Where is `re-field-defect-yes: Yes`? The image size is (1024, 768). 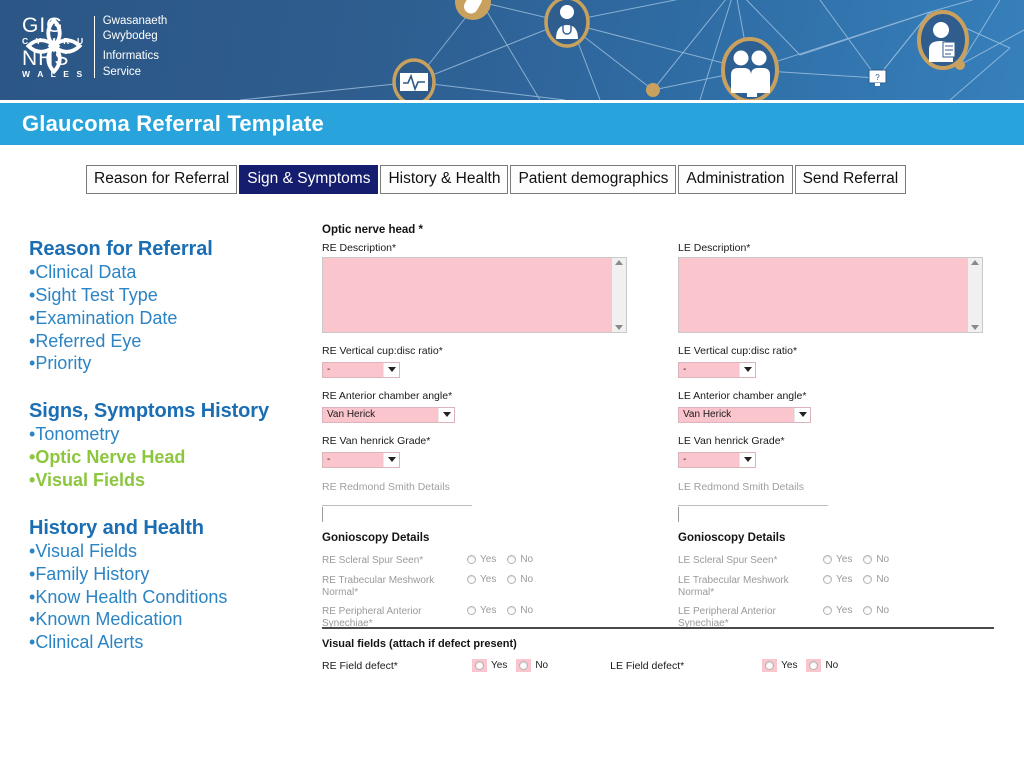
re-field-defect-yes: Yes is located at coordinates (489, 665).